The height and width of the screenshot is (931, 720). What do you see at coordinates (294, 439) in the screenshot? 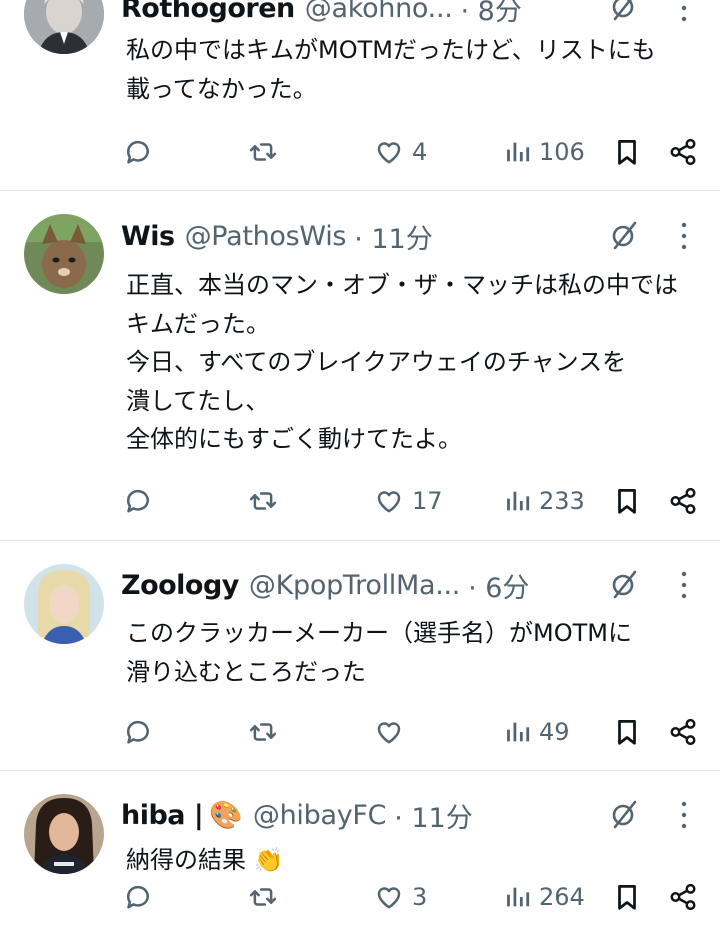
I see `tweet-text-line: 全体的にもすごく動けてたよ。` at bounding box center [294, 439].